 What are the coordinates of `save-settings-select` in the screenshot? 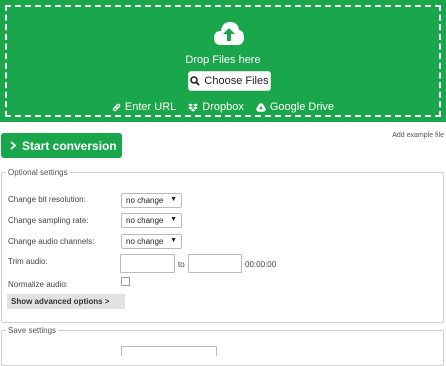 It's located at (169, 351).